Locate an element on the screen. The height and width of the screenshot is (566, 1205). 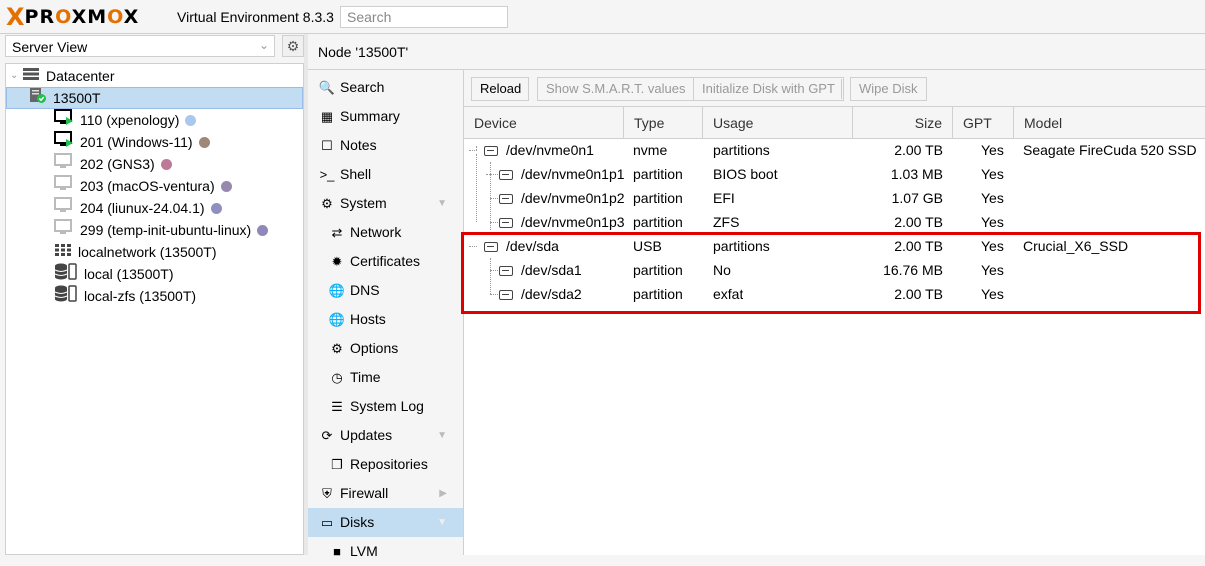
version-label: Virtual Environment 8.3.3 is located at coordinates (255, 17).